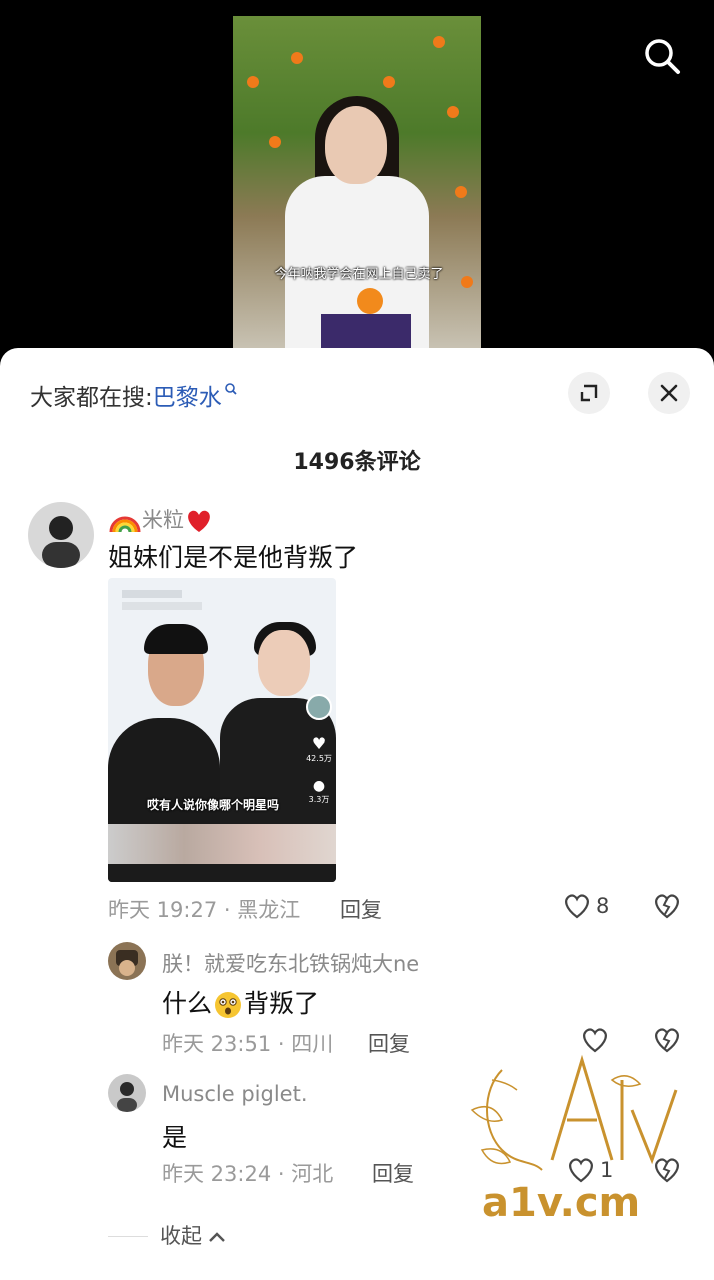 The image size is (714, 1280). What do you see at coordinates (290, 963) in the screenshot?
I see `comment-username: 朕！就爱吃东北铁锅炖大ne` at bounding box center [290, 963].